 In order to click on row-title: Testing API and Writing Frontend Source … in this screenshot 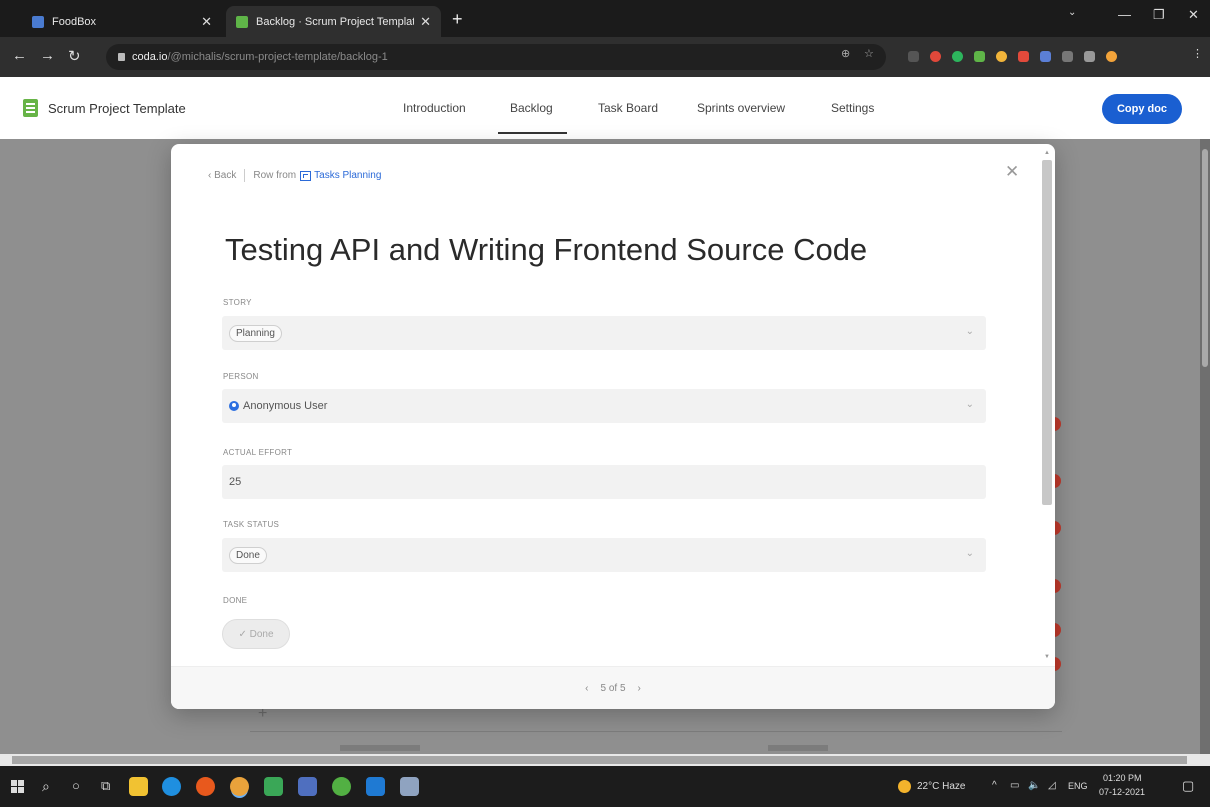, I will do `click(546, 250)`.